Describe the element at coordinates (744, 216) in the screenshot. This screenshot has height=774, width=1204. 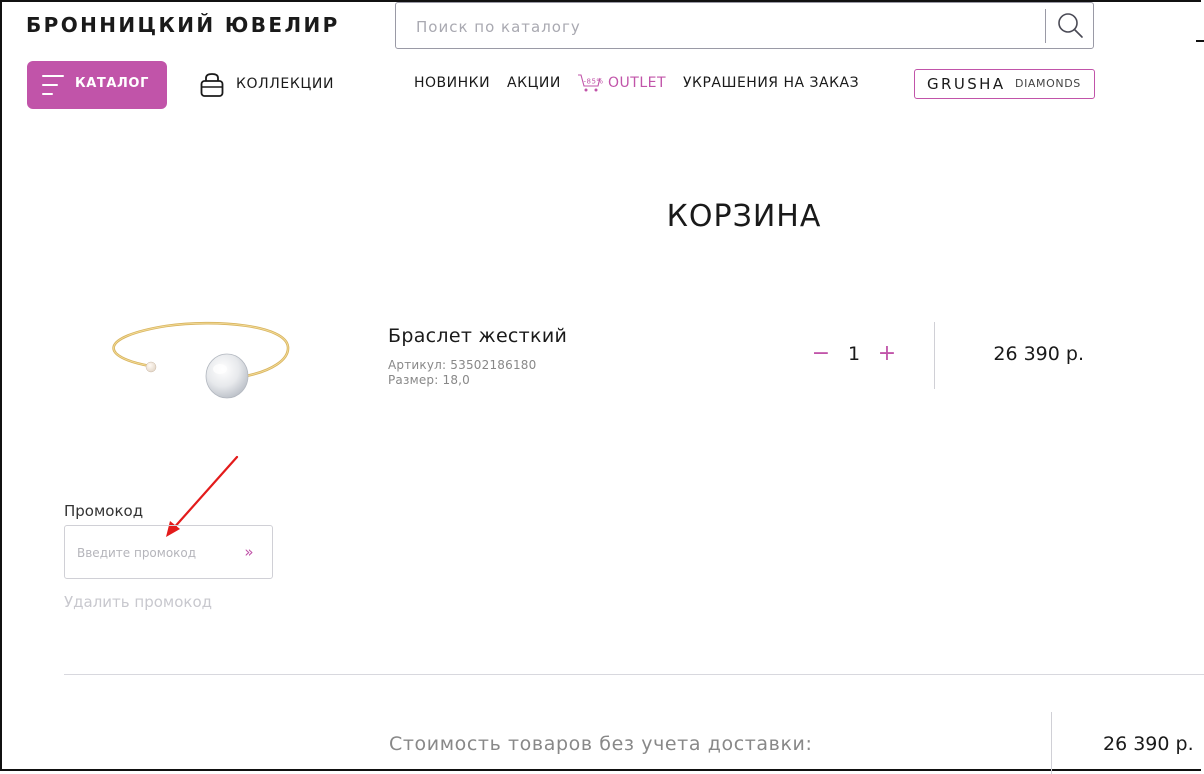
I see `page-title: КОРЗИНА` at that location.